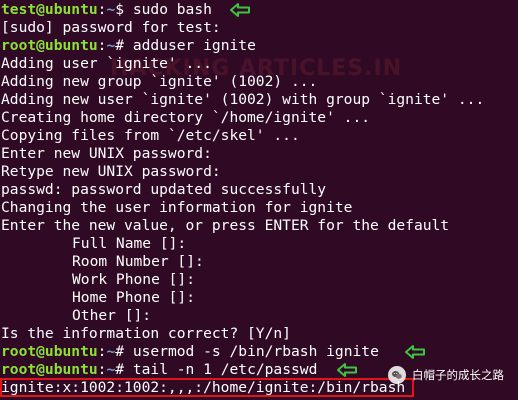  Describe the element at coordinates (120, 9) in the screenshot. I see `prompt-symbol: $` at that location.